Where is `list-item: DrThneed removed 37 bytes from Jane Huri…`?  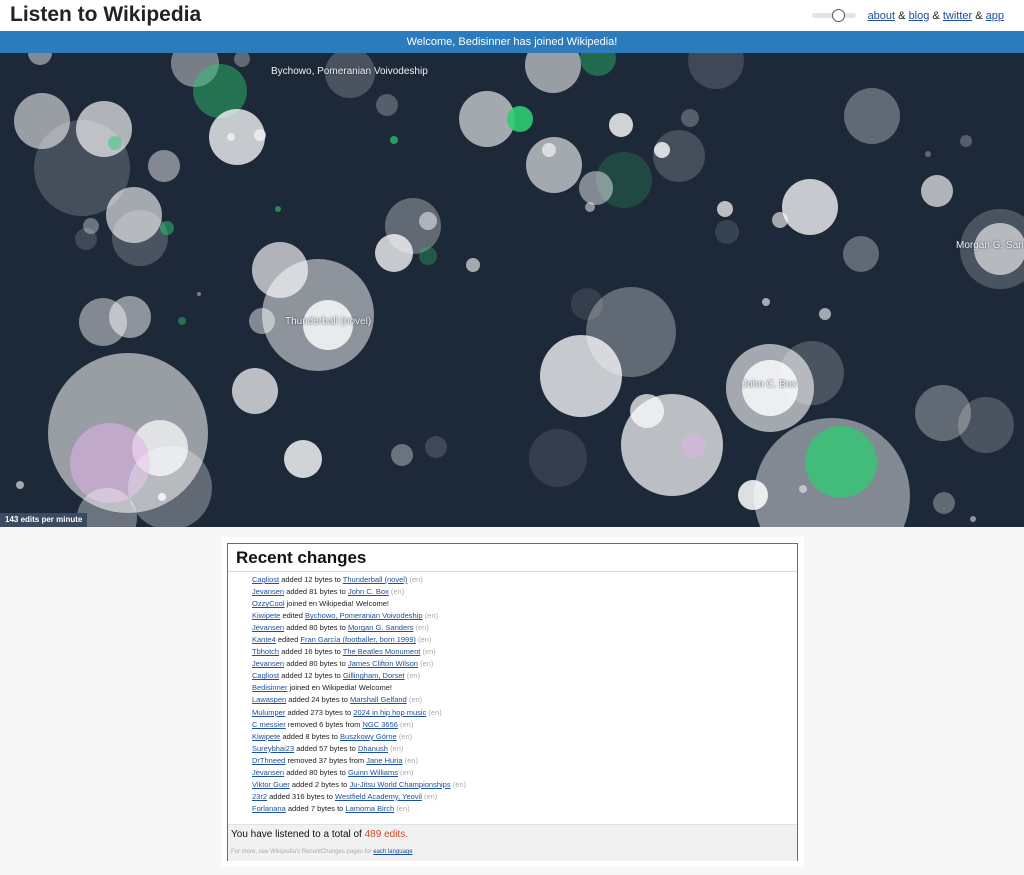
list-item: DrThneed removed 37 bytes from Jane Huri… is located at coordinates (359, 761).